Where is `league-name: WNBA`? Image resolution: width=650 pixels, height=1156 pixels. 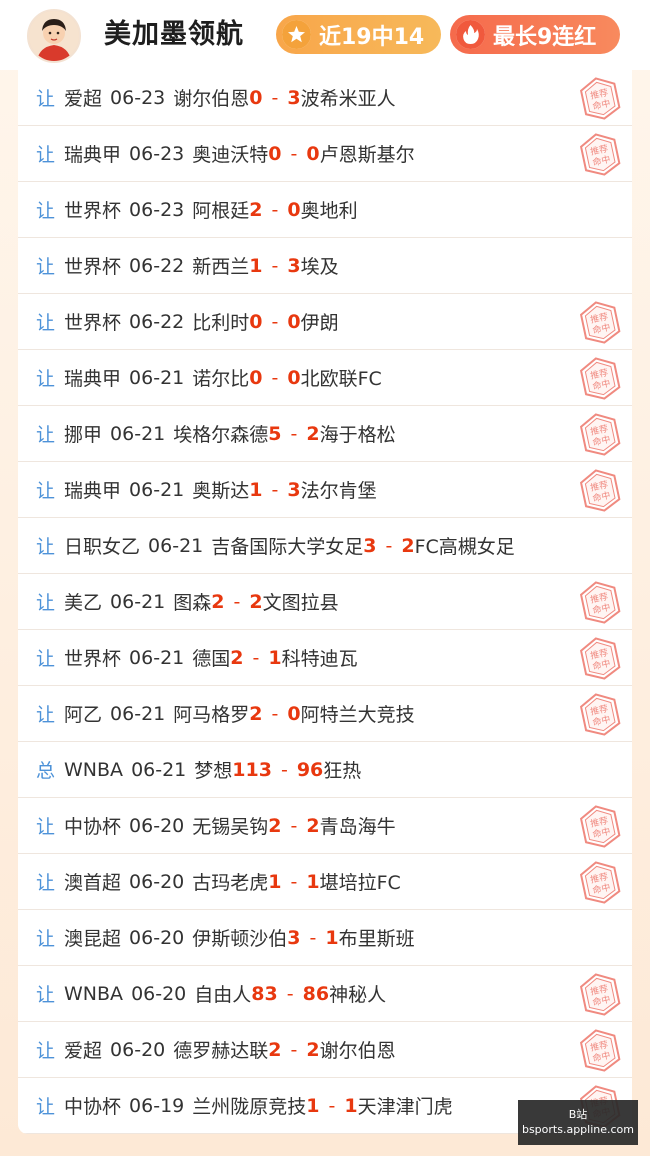
league-name: WNBA is located at coordinates (94, 993).